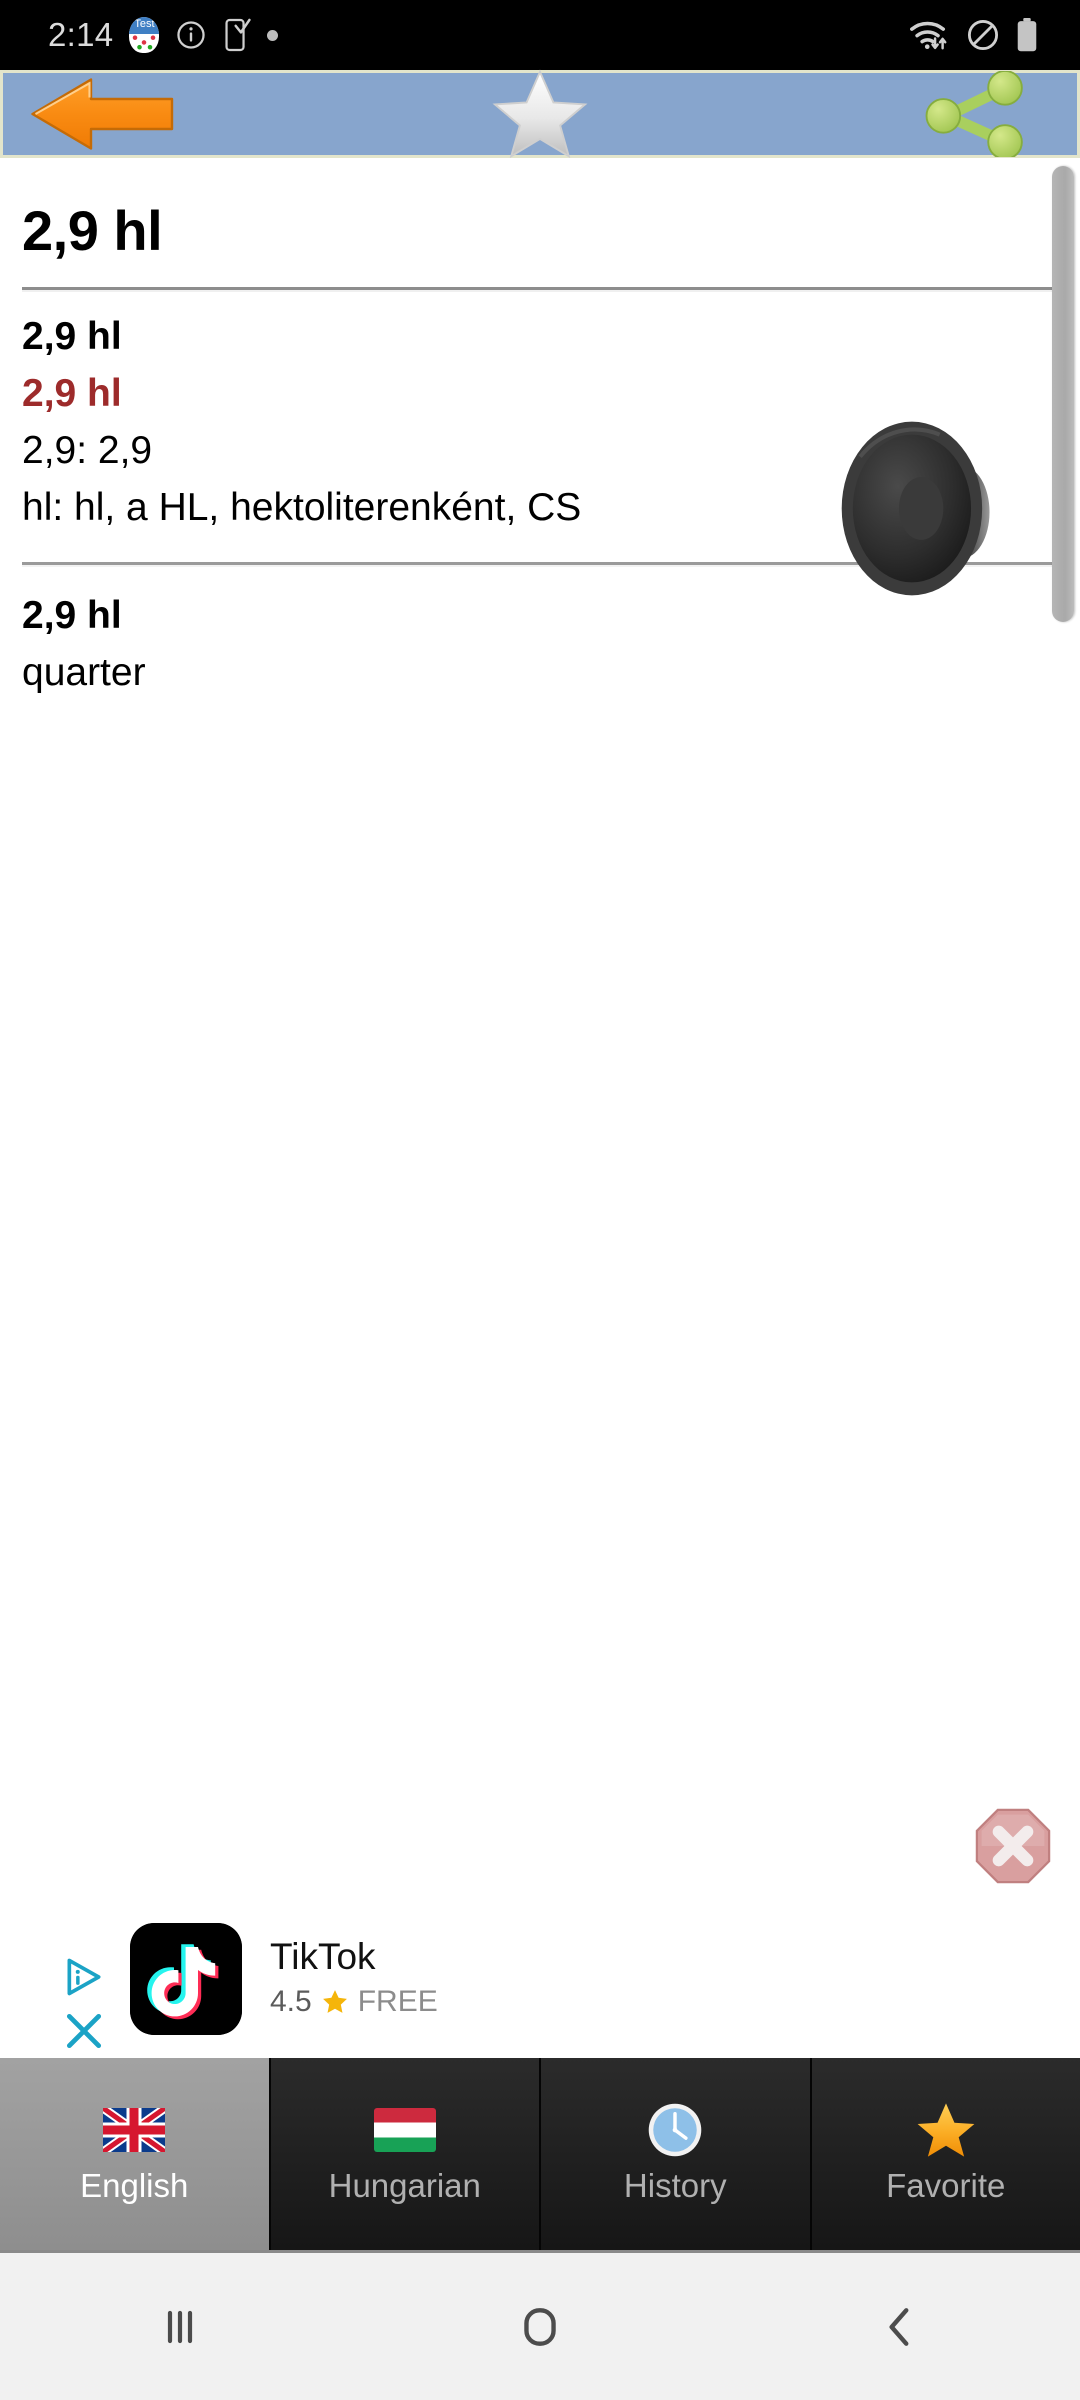 The image size is (1080, 2400). I want to click on tiktok-logo-icon, so click(186, 1979).